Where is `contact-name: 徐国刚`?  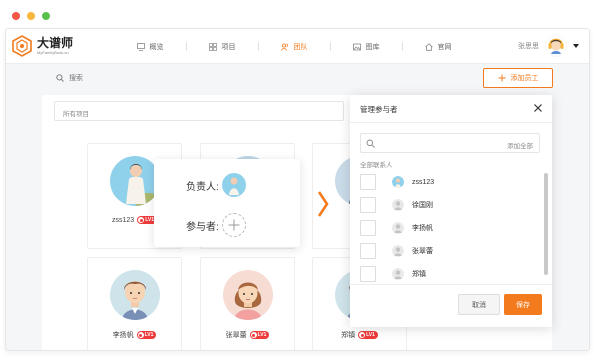
contact-name: 徐国刚 is located at coordinates (422, 205).